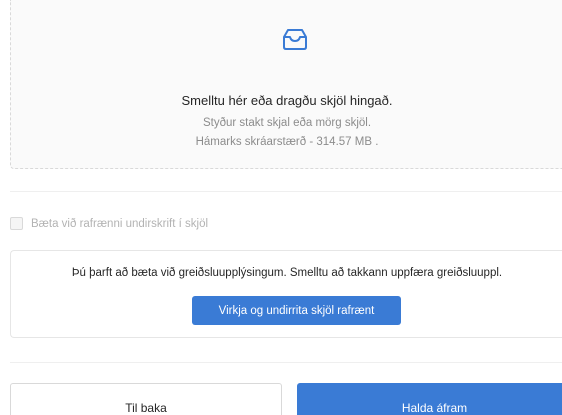 The height and width of the screenshot is (415, 562). I want to click on continue-button: Halda áfram, so click(429, 399).